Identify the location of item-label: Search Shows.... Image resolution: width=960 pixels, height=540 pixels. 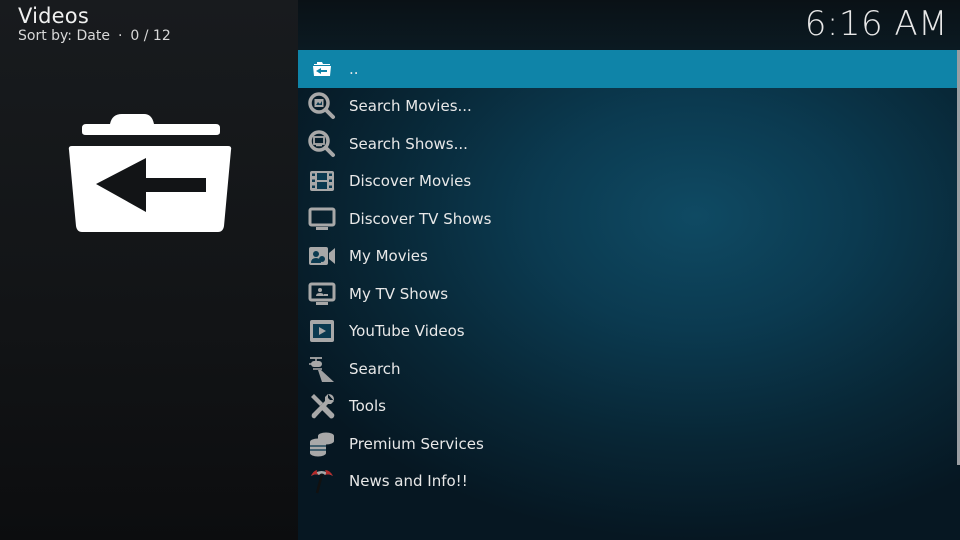
(408, 143).